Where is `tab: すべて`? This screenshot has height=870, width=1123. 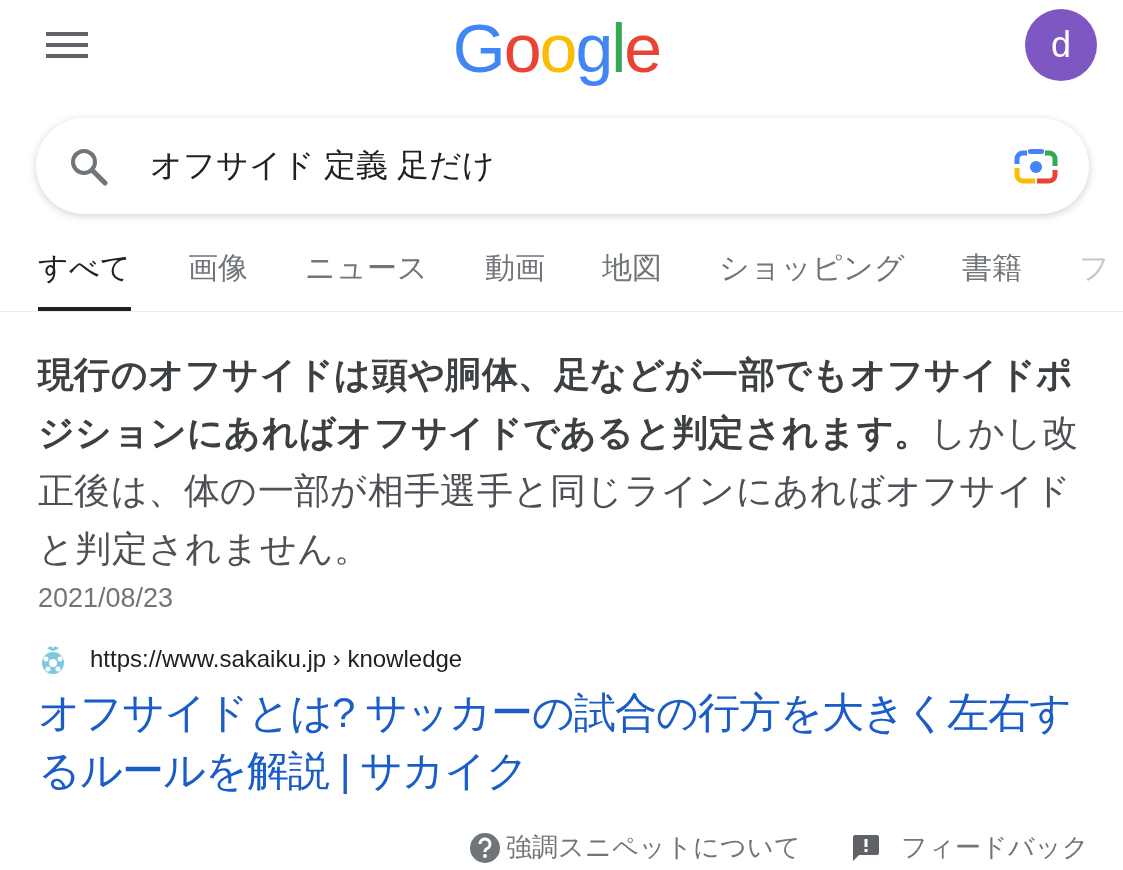
tab: すべて is located at coordinates (84, 279).